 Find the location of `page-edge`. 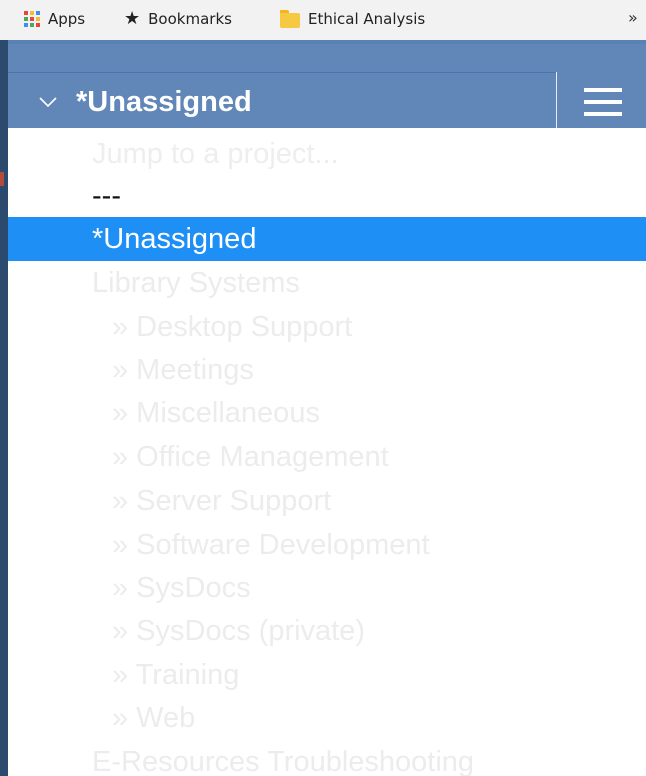

page-edge is located at coordinates (4, 408).